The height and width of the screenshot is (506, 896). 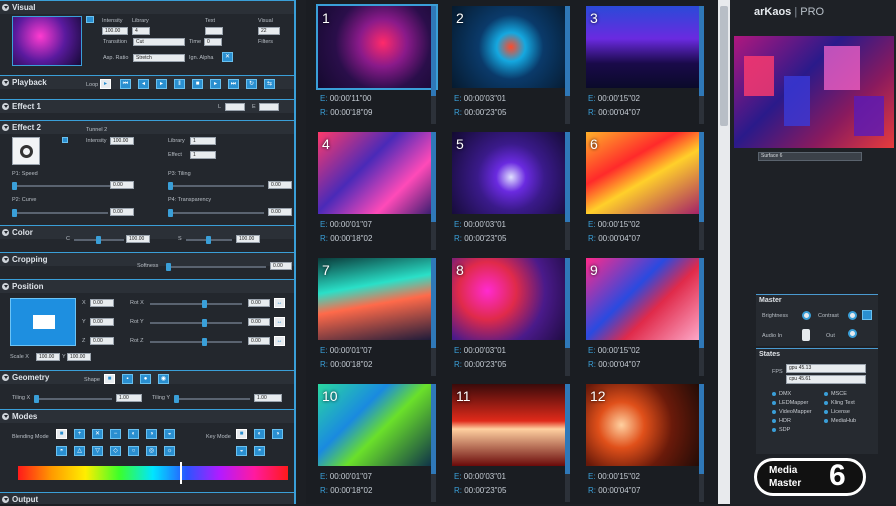 I want to click on tiling-x-field: 1.00, so click(x=129, y=398).